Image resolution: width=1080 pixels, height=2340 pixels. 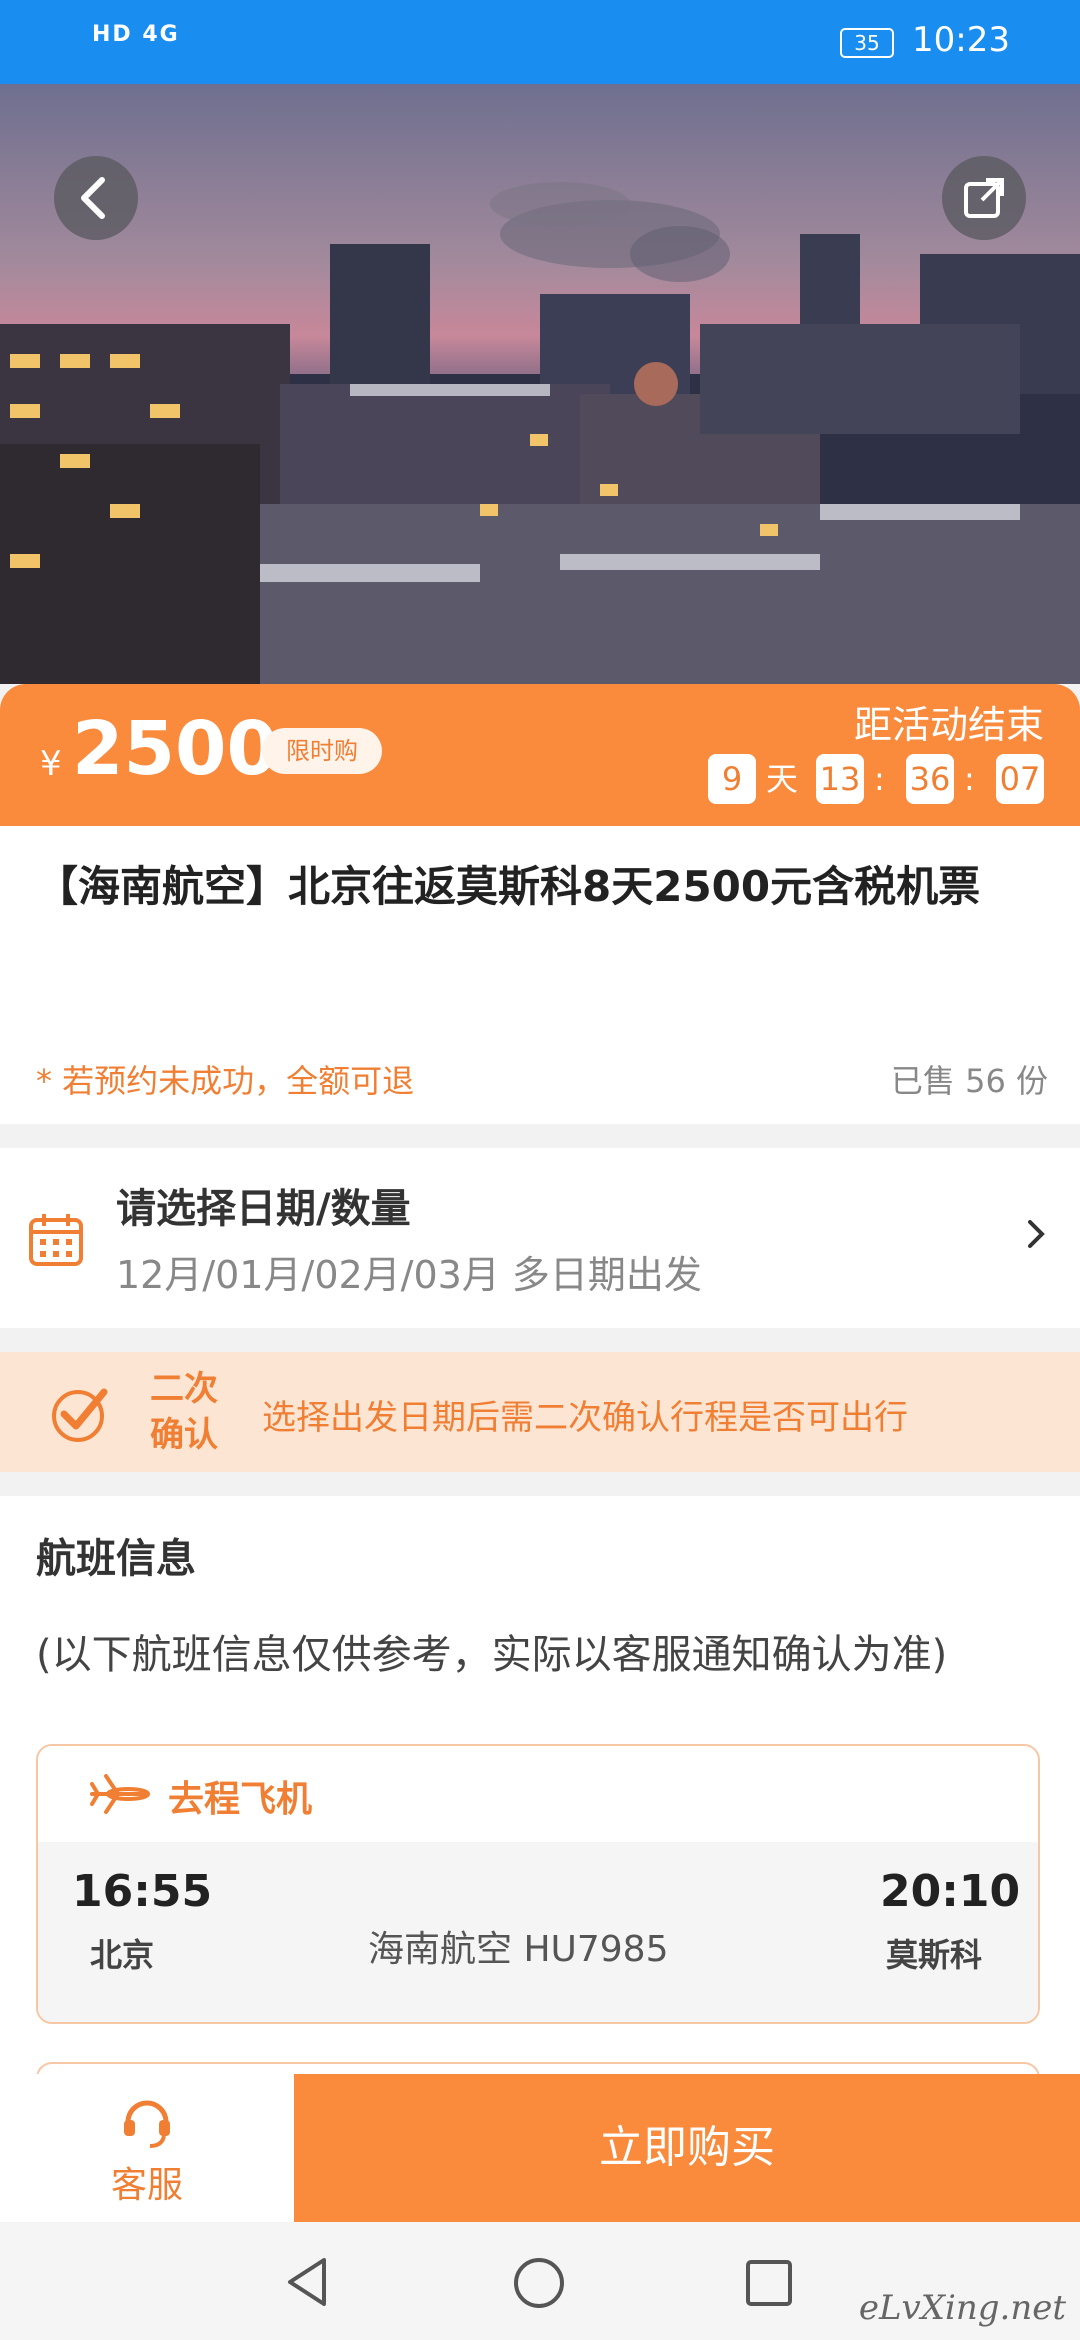 I want to click on countdown-seconds: 07, so click(x=1020, y=779).